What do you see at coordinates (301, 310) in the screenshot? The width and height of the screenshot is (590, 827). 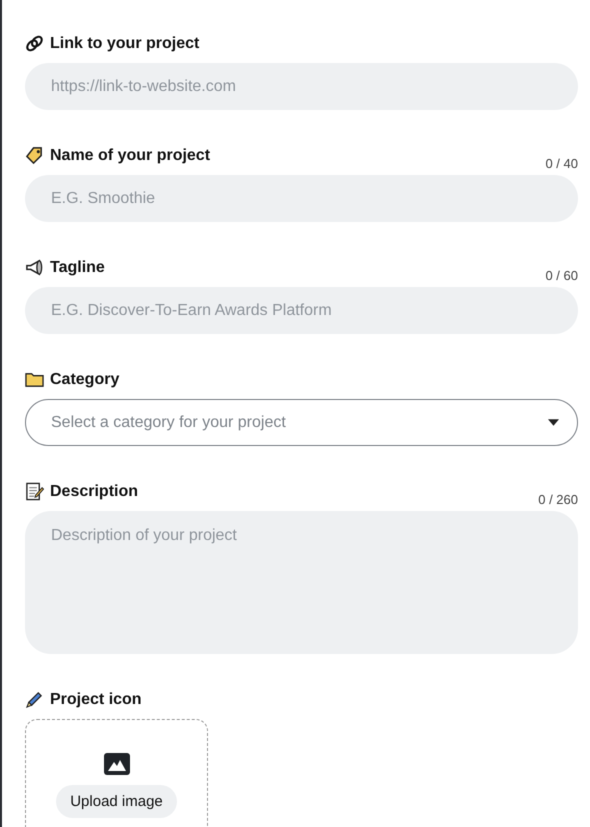 I see `input-field: E.G. Discover-To-Earn Awards Platform` at bounding box center [301, 310].